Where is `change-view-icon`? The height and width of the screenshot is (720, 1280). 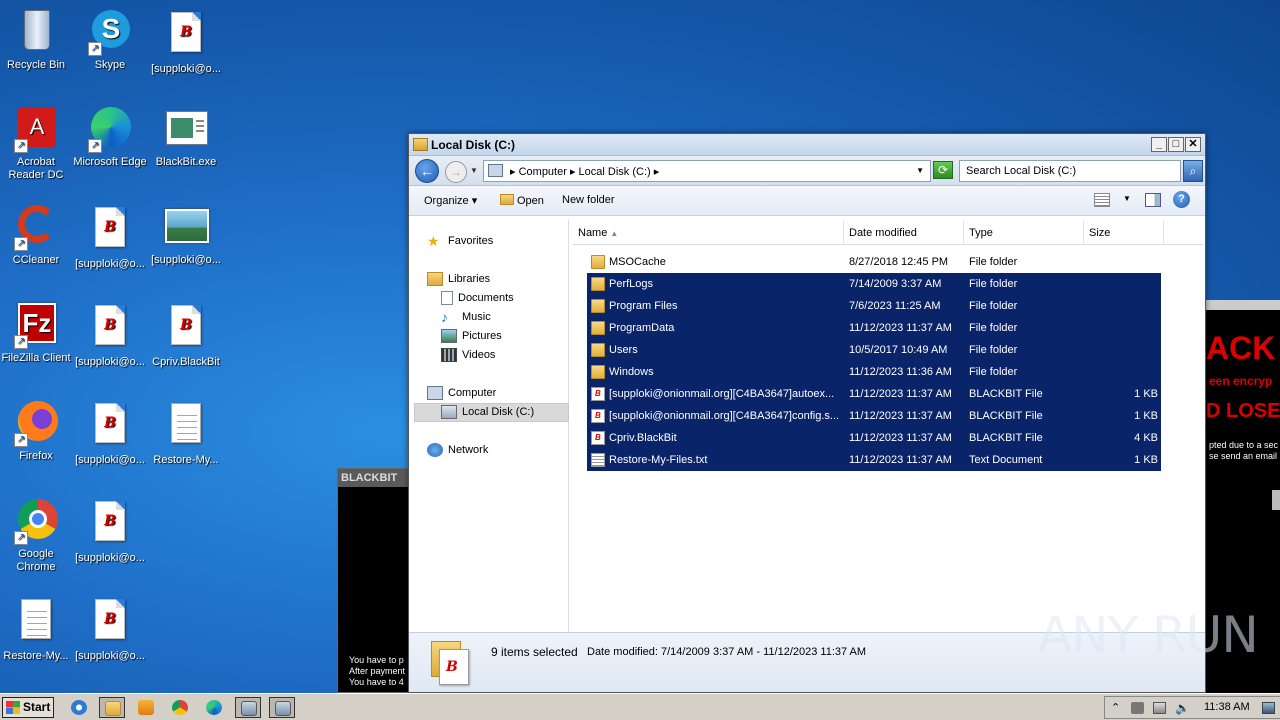 change-view-icon is located at coordinates (1102, 200).